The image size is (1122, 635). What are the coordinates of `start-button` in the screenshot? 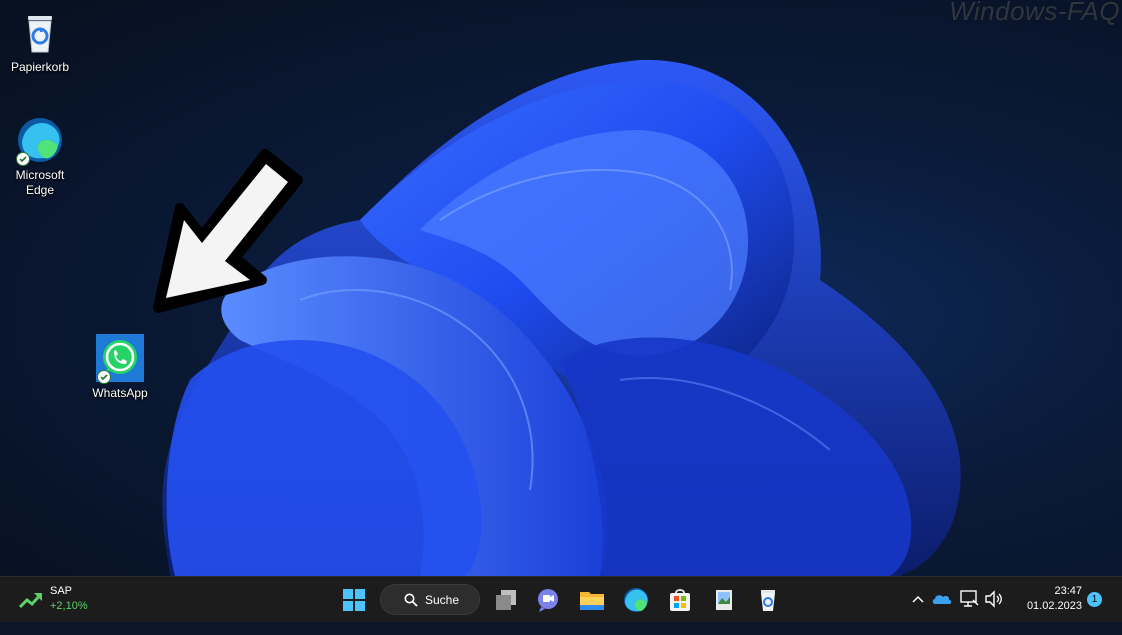 It's located at (354, 600).